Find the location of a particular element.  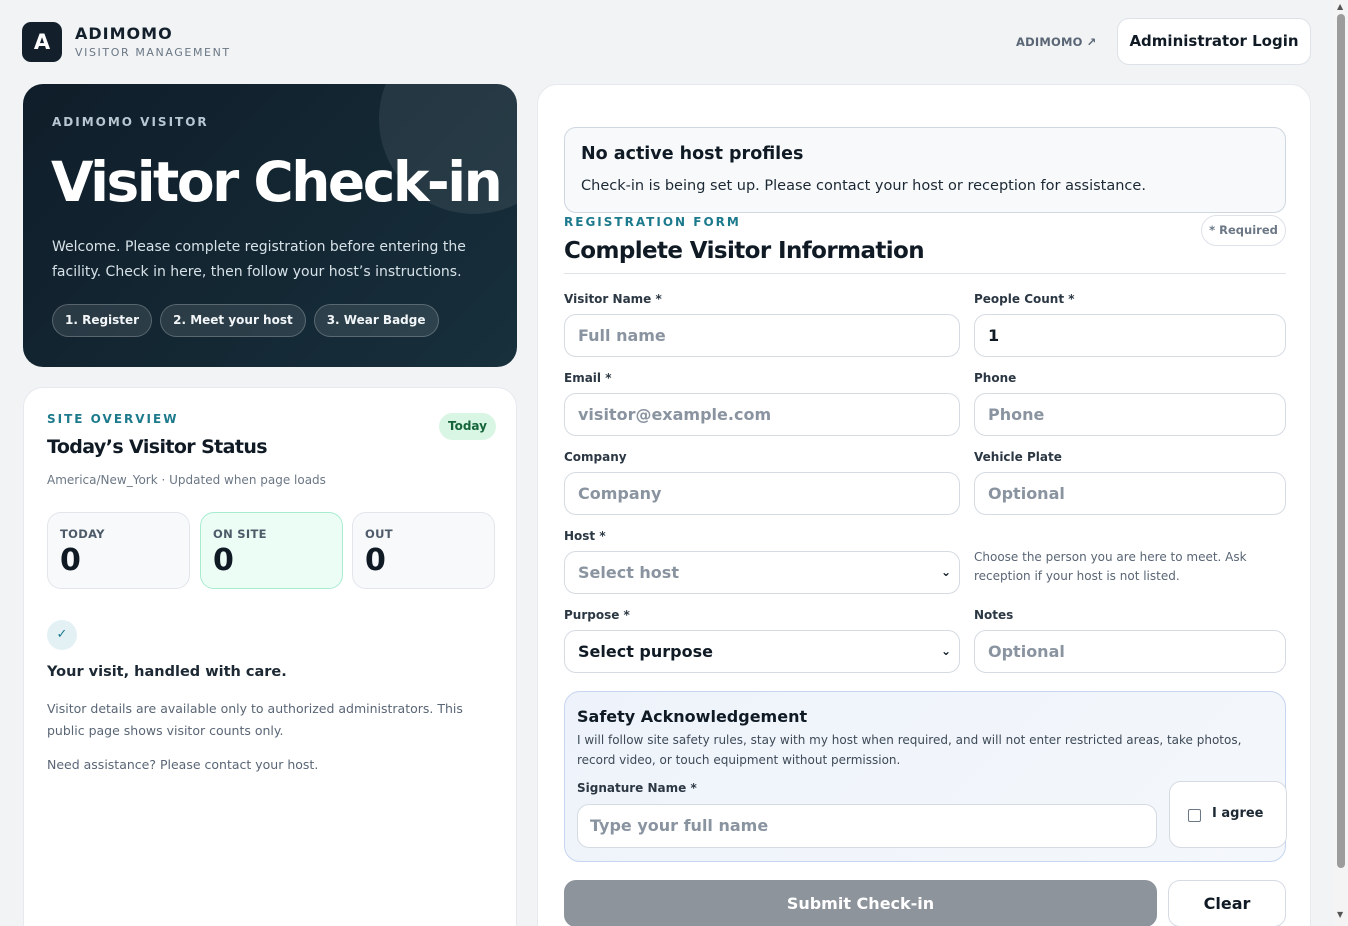

visitor-name-input: Full name is located at coordinates (762, 335).